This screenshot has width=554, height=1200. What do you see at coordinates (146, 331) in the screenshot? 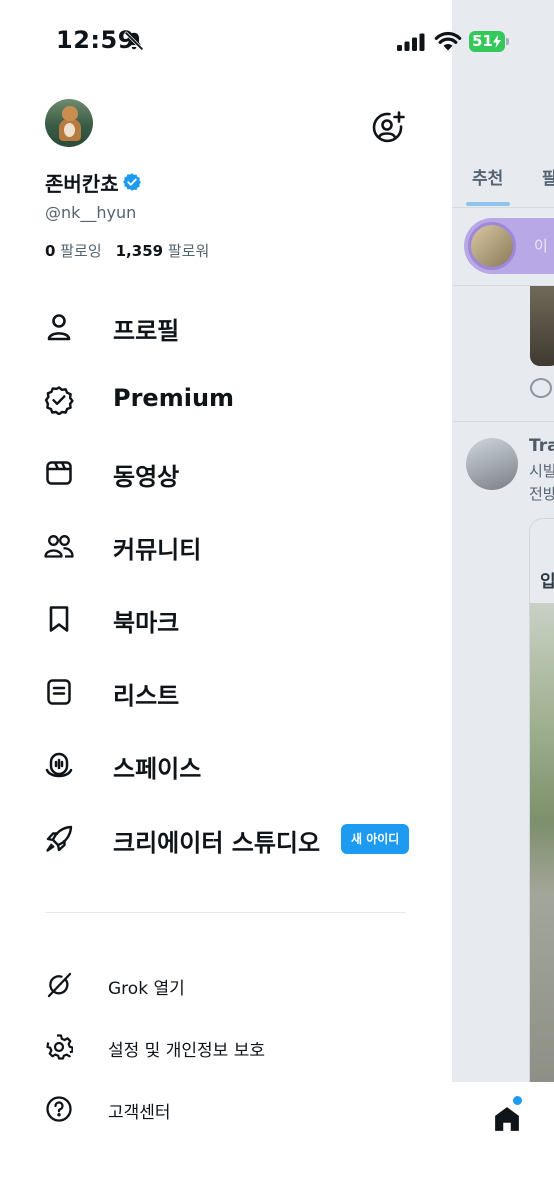
I see `menu-item-label: 프로필` at bounding box center [146, 331].